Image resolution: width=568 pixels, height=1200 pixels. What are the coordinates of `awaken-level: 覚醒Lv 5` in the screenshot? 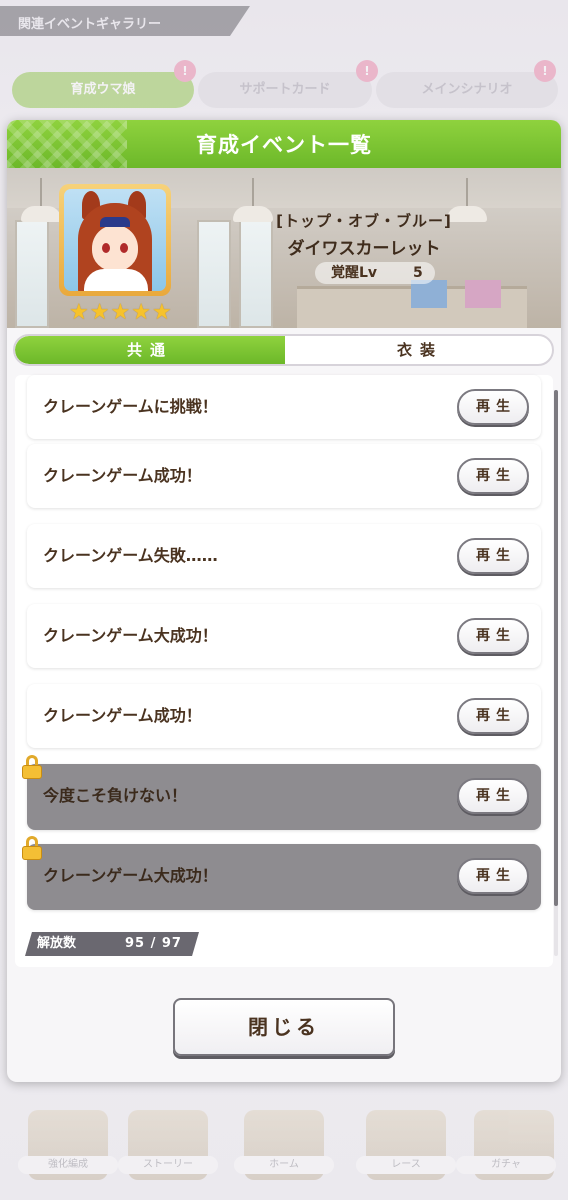 It's located at (375, 273).